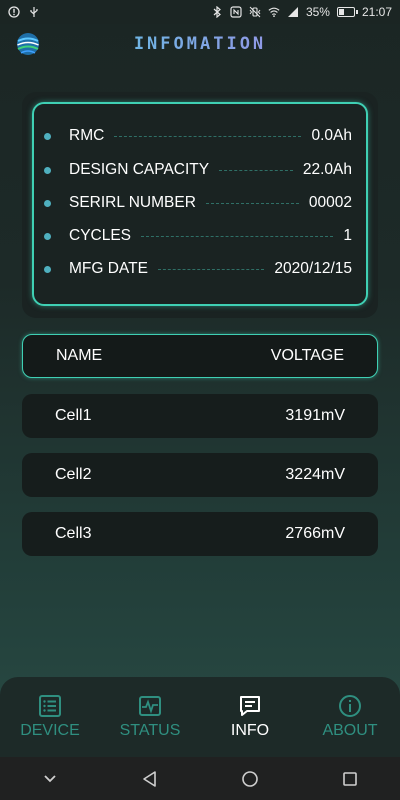  I want to click on info-value: 22.0Ah, so click(327, 169).